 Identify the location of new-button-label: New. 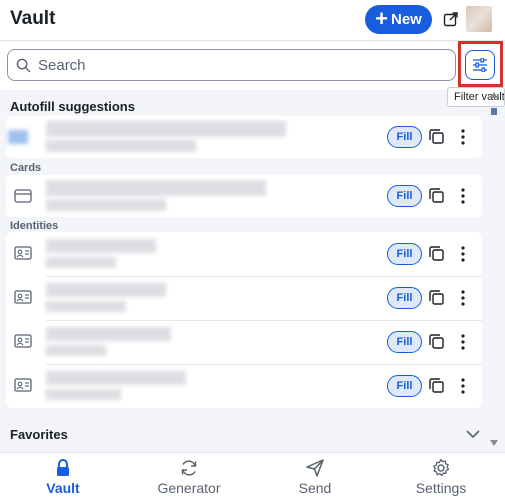
(406, 19).